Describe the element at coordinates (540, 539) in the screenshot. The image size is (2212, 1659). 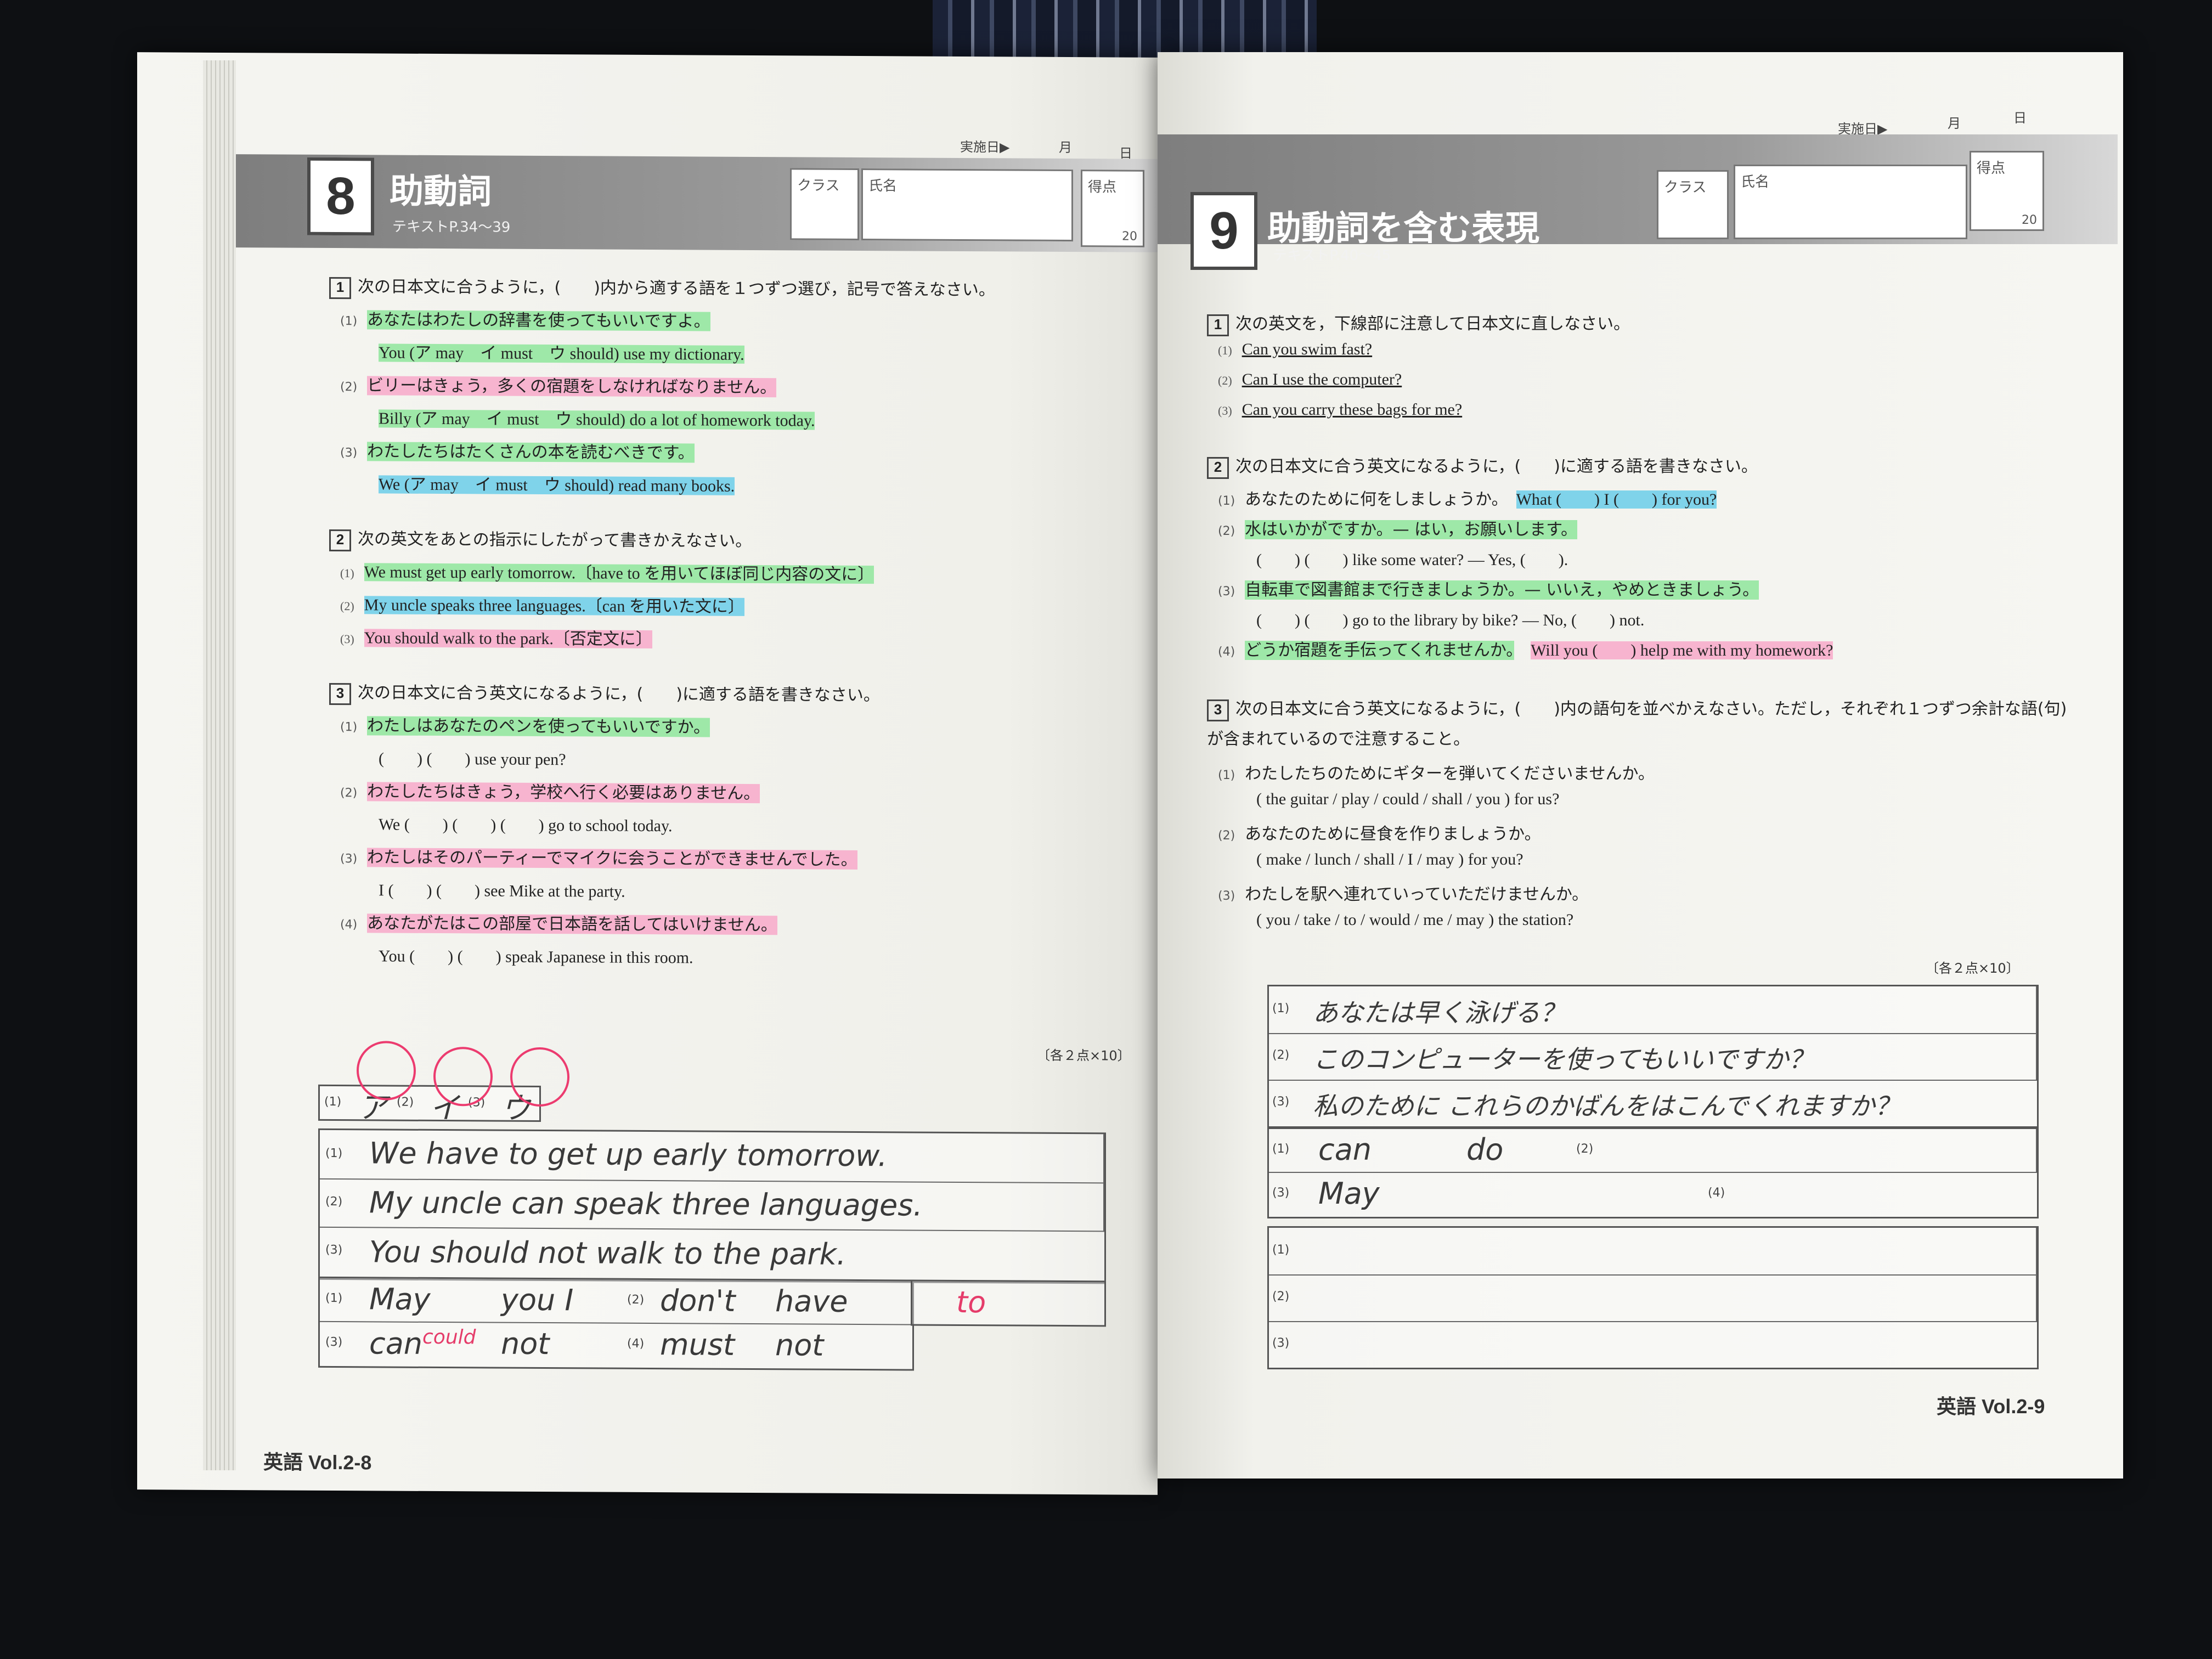
I see `question-2-header: 2 次の英文をあとの指示にしたがって書きかえなさい。` at that location.